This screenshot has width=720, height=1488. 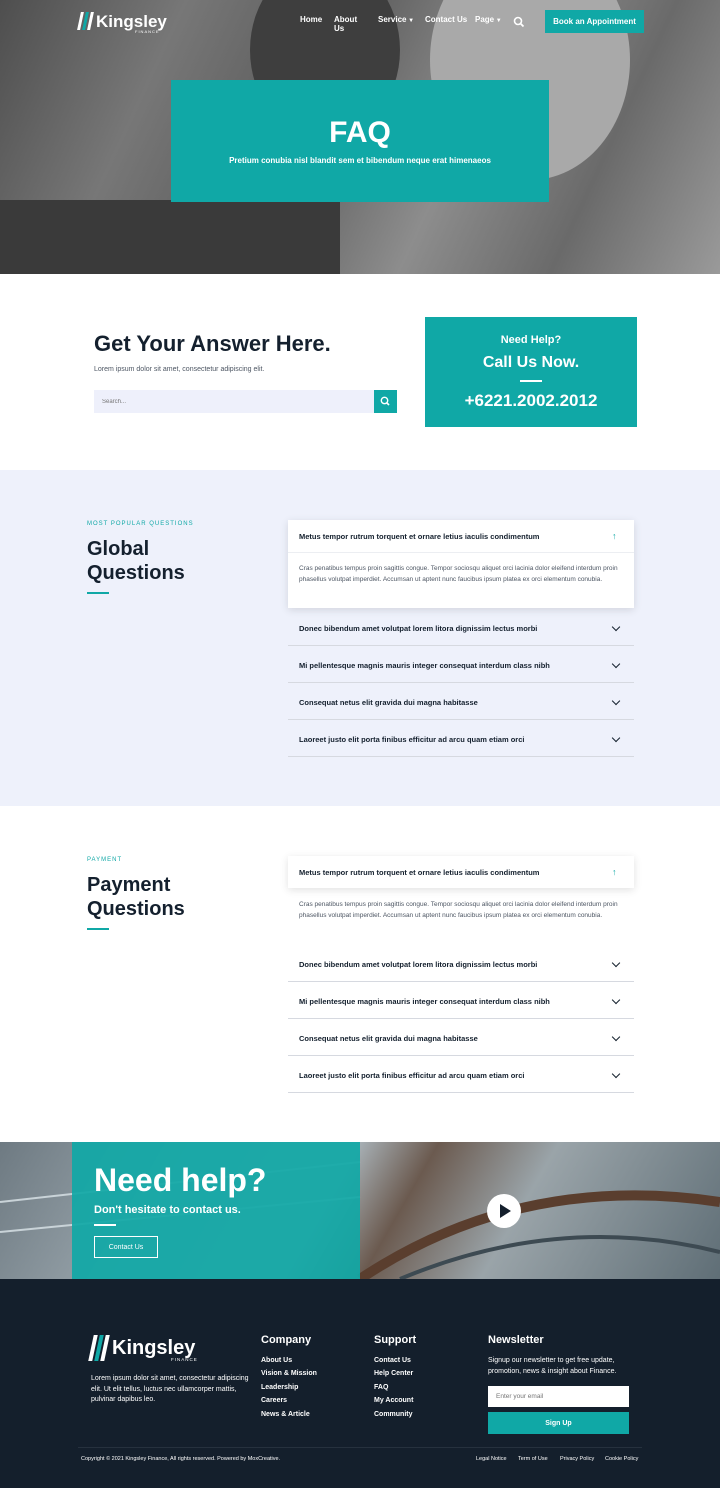 What do you see at coordinates (392, 19) in the screenshot?
I see `nav-service-label: Service` at bounding box center [392, 19].